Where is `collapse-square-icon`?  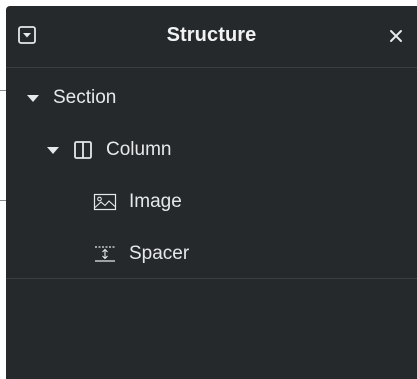 collapse-square-icon is located at coordinates (27, 35).